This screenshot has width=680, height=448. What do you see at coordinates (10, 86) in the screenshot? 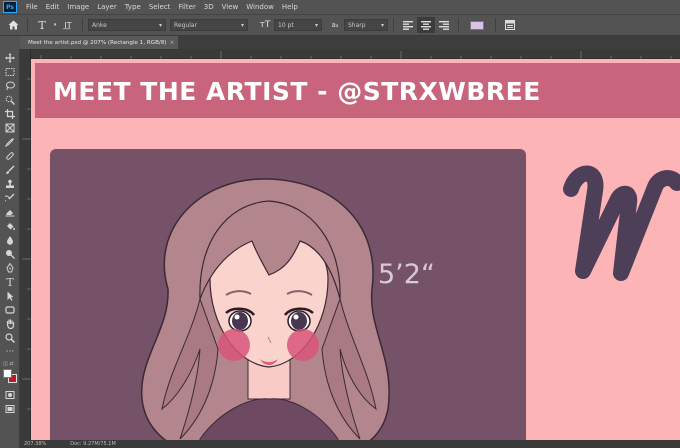
I see `lasso-tool-icon` at bounding box center [10, 86].